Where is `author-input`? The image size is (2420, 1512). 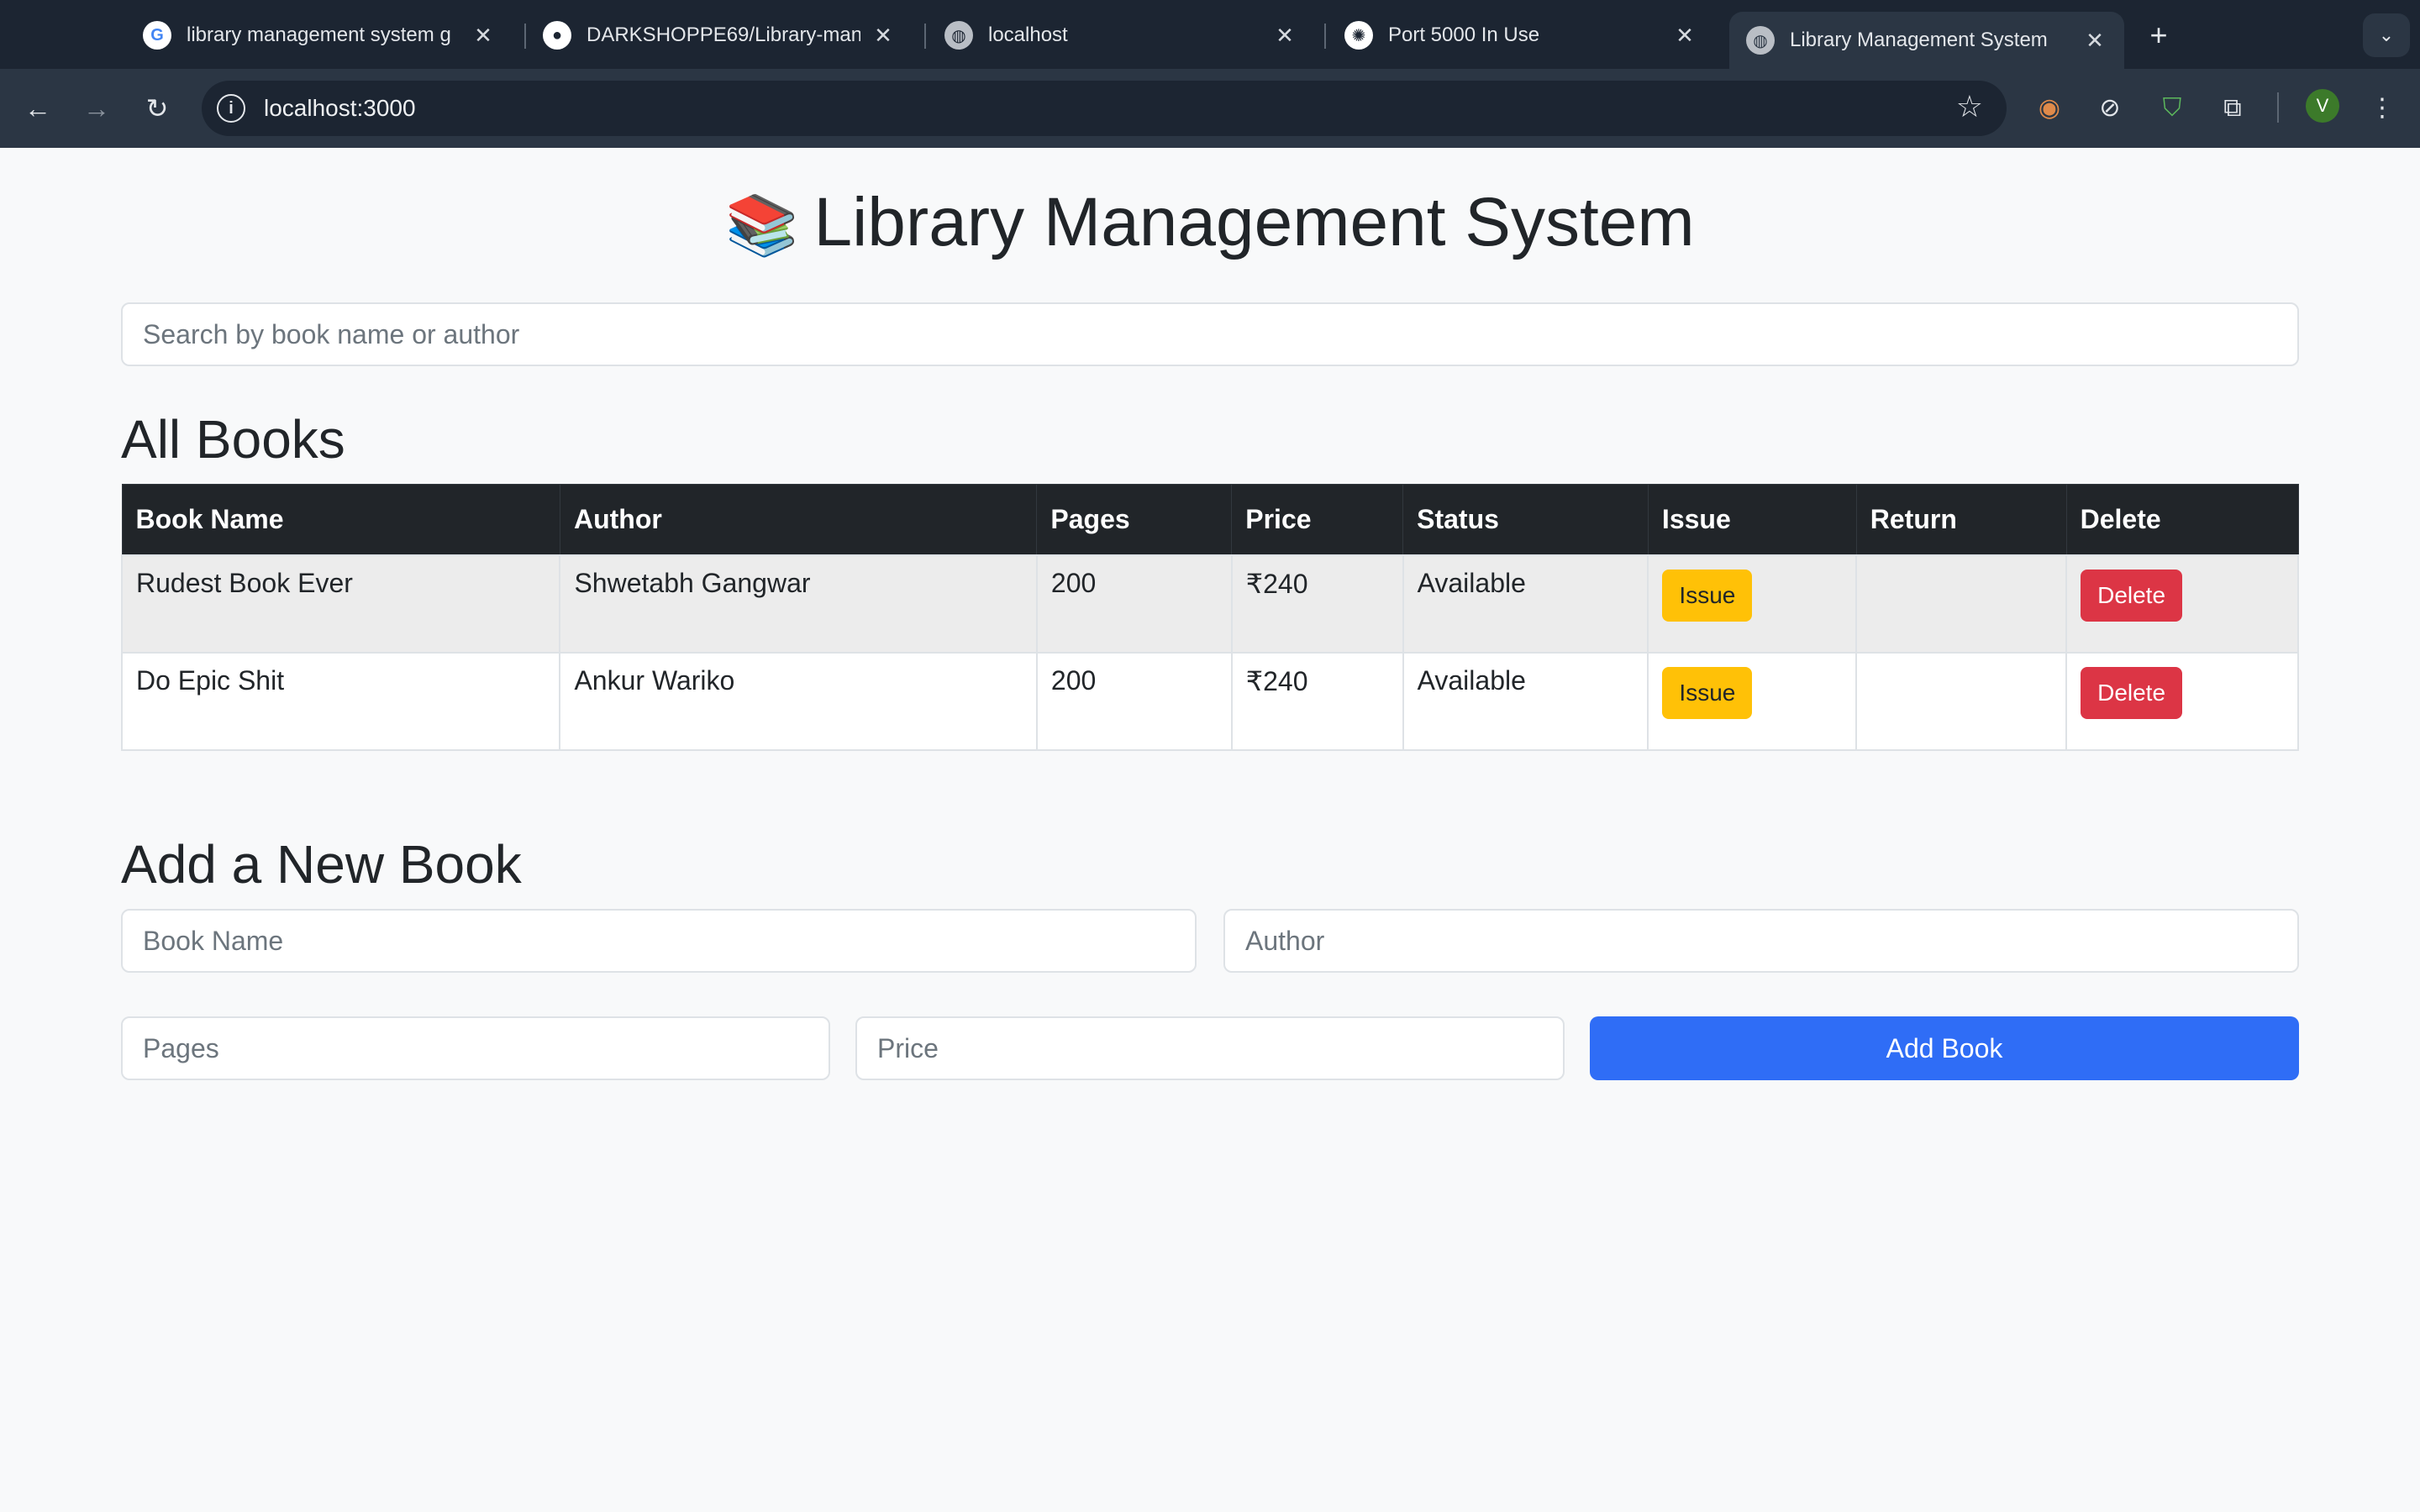 author-input is located at coordinates (1761, 941).